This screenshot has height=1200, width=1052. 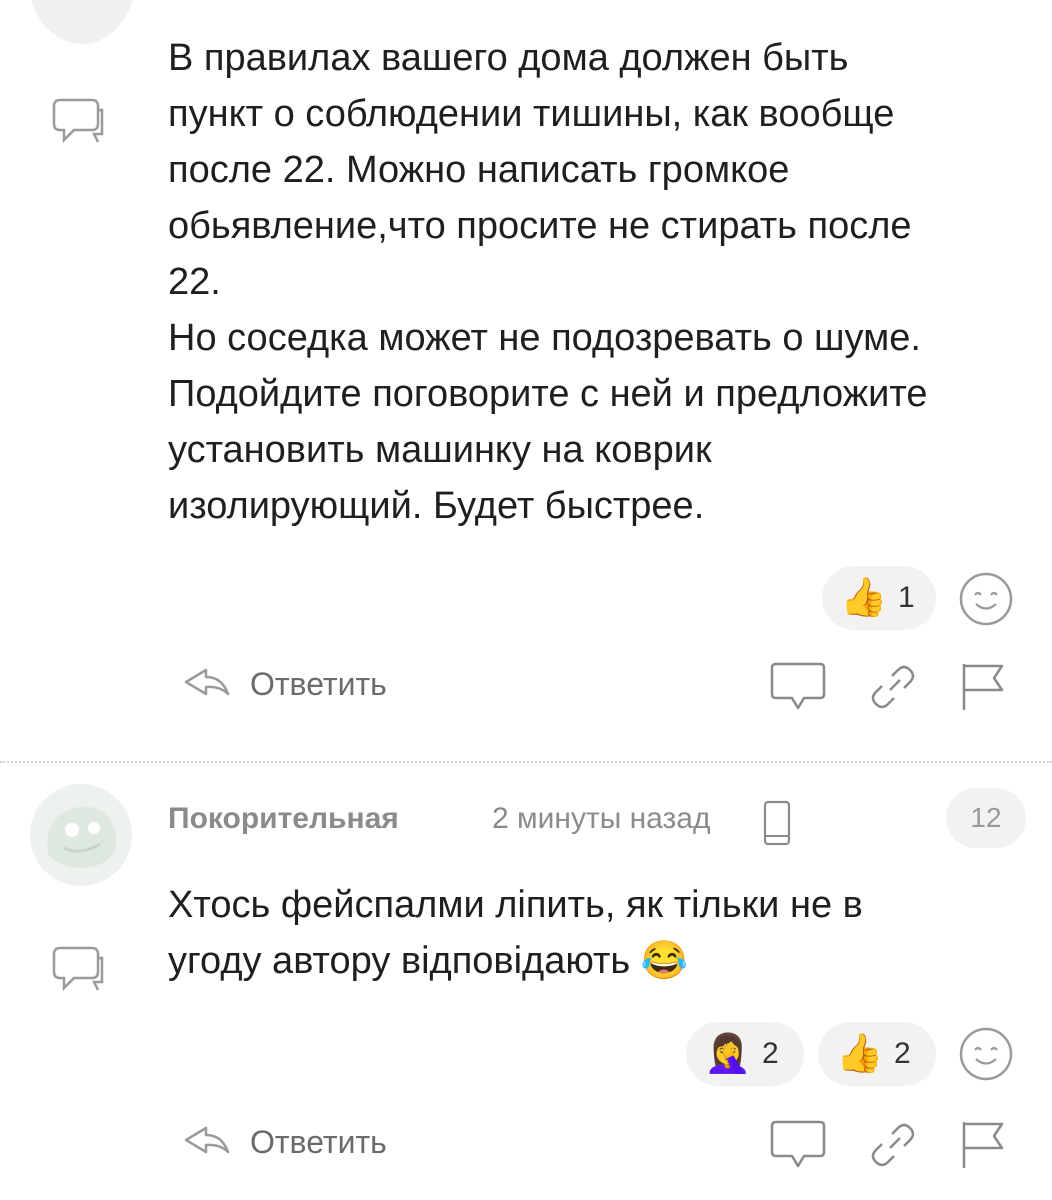 I want to click on comment-text-line: Подойдите поговорите с ней и предложите, so click(x=548, y=394).